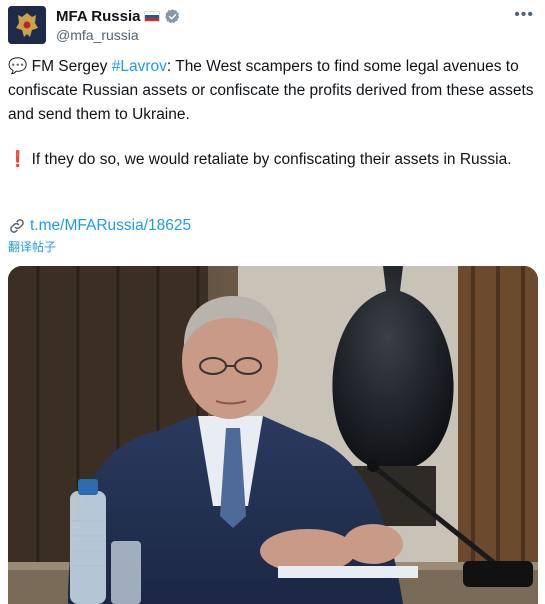 This screenshot has width=545, height=604. Describe the element at coordinates (139, 66) in the screenshot. I see `hashtag-link: #Lavrov` at that location.